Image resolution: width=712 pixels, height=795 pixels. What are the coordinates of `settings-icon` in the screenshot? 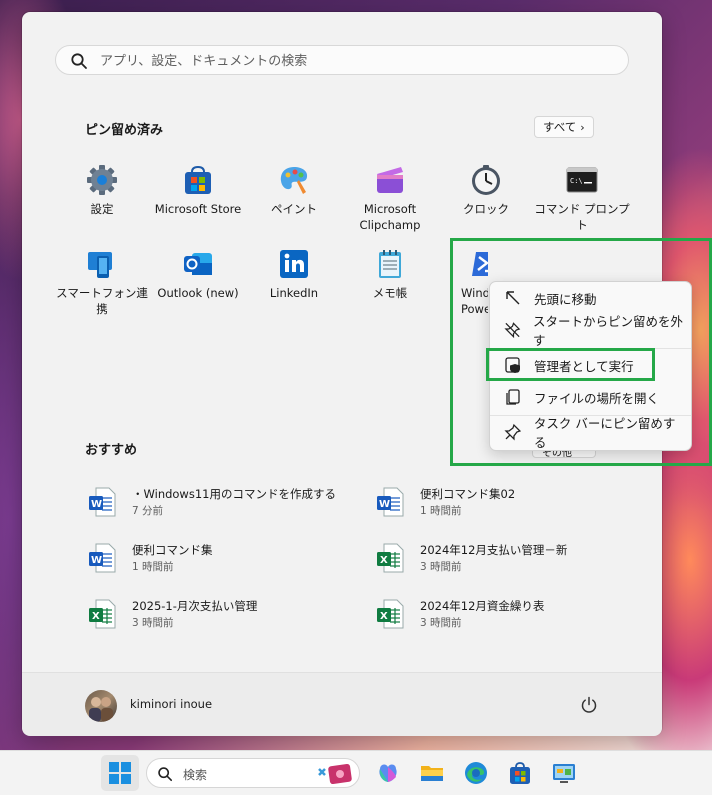 It's located at (102, 180).